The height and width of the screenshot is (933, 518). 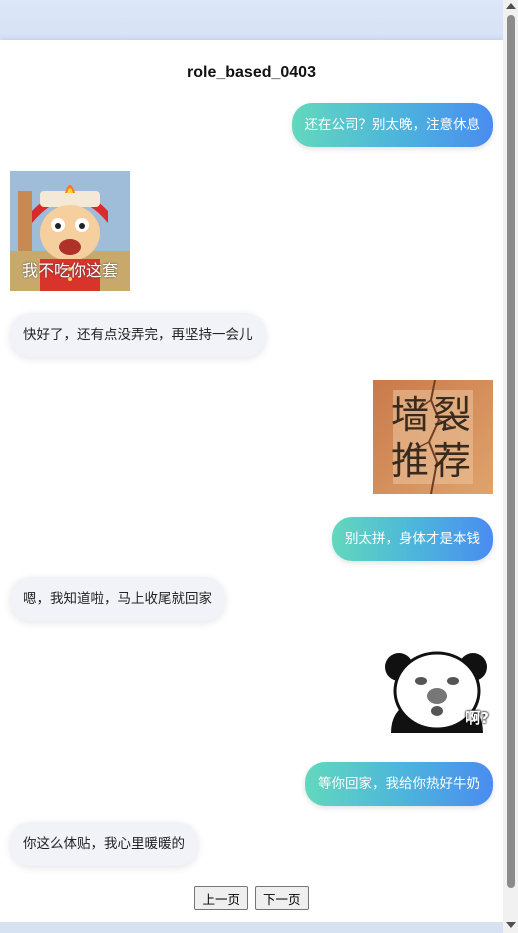 I want to click on next-page-button: 下一页, so click(x=282, y=898).